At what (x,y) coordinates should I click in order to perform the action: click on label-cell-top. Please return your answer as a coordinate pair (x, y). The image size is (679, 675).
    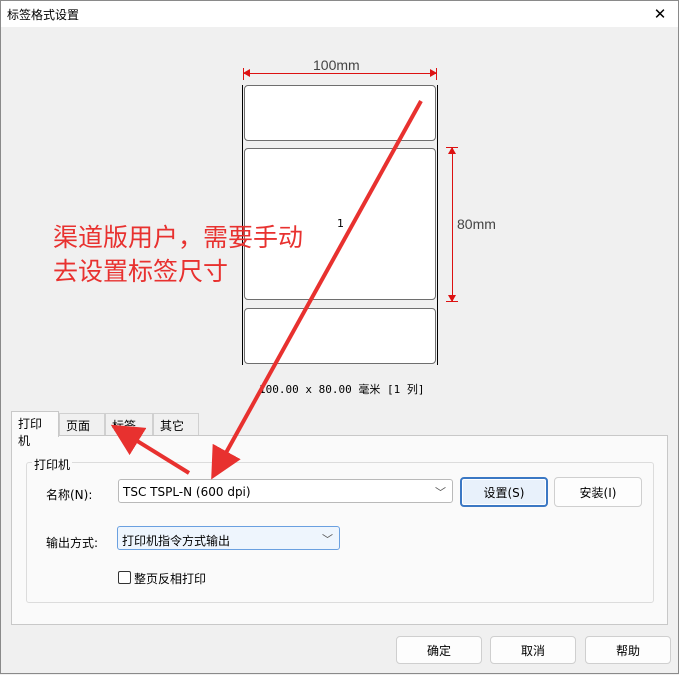
    Looking at the image, I should click on (340, 113).